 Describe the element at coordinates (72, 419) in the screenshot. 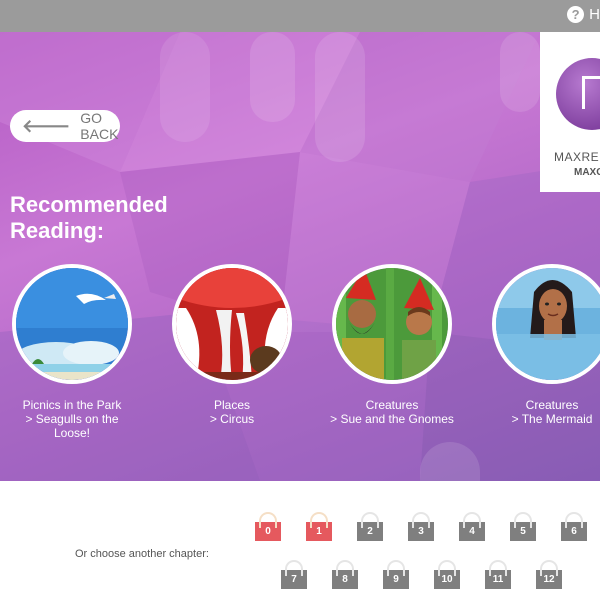

I see `book-title-line: > Seagulls on the` at that location.